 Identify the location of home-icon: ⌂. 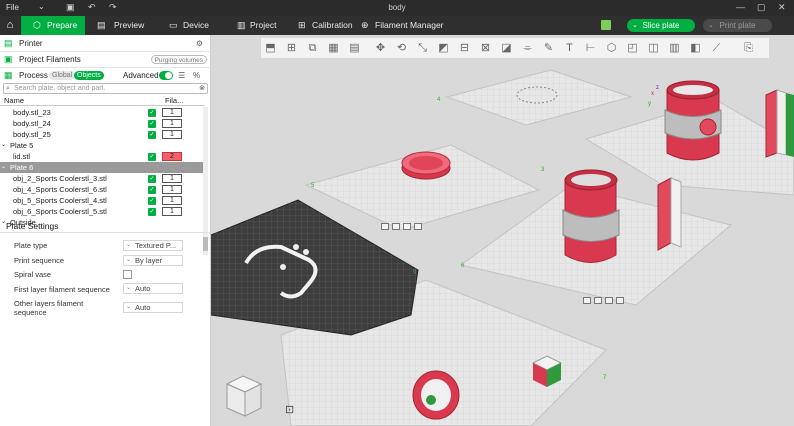
(10, 25).